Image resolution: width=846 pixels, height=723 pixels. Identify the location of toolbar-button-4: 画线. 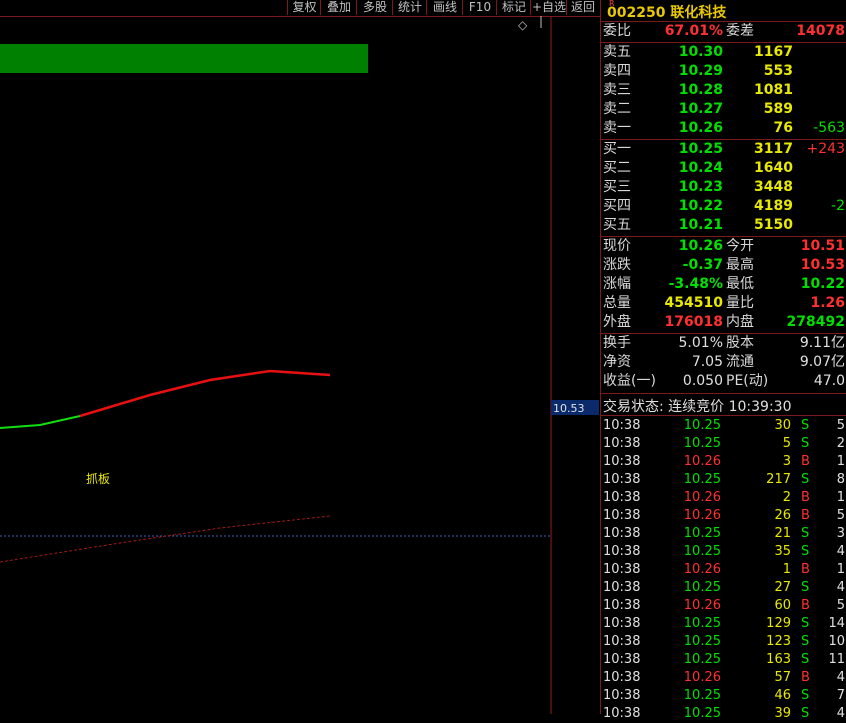
(444, 7).